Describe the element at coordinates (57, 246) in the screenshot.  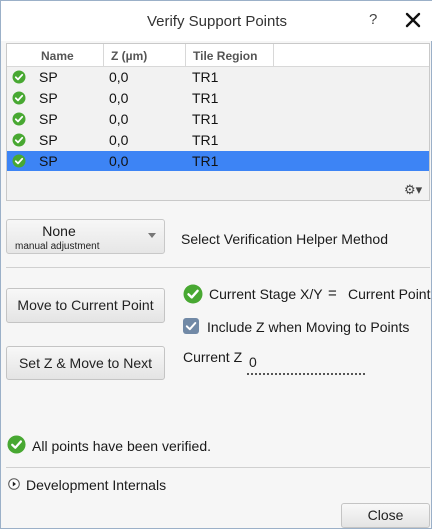
I see `dropdown-selected-subtext: manual adjustment` at that location.